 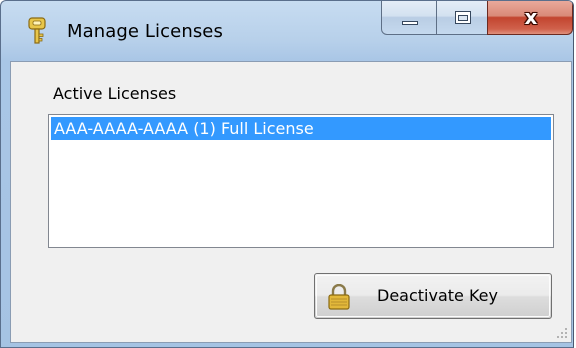 I want to click on maximize-button, so click(x=462, y=18).